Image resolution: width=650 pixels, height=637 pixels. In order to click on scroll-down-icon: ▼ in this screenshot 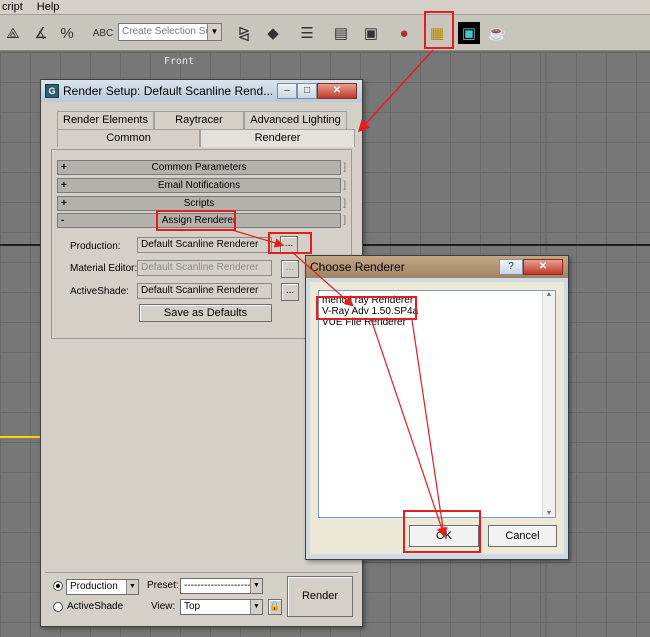, I will do `click(549, 513)`.